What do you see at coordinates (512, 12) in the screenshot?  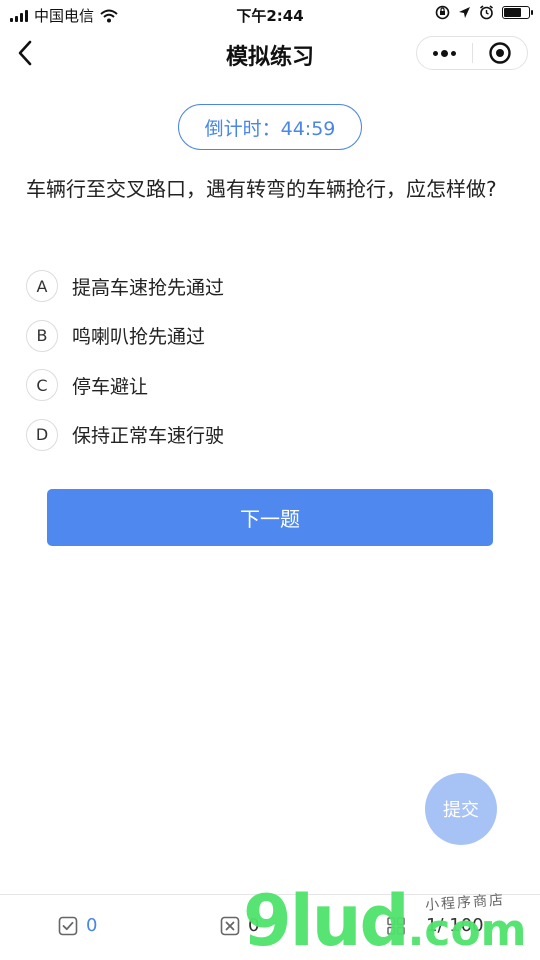 I see `battery-level` at bounding box center [512, 12].